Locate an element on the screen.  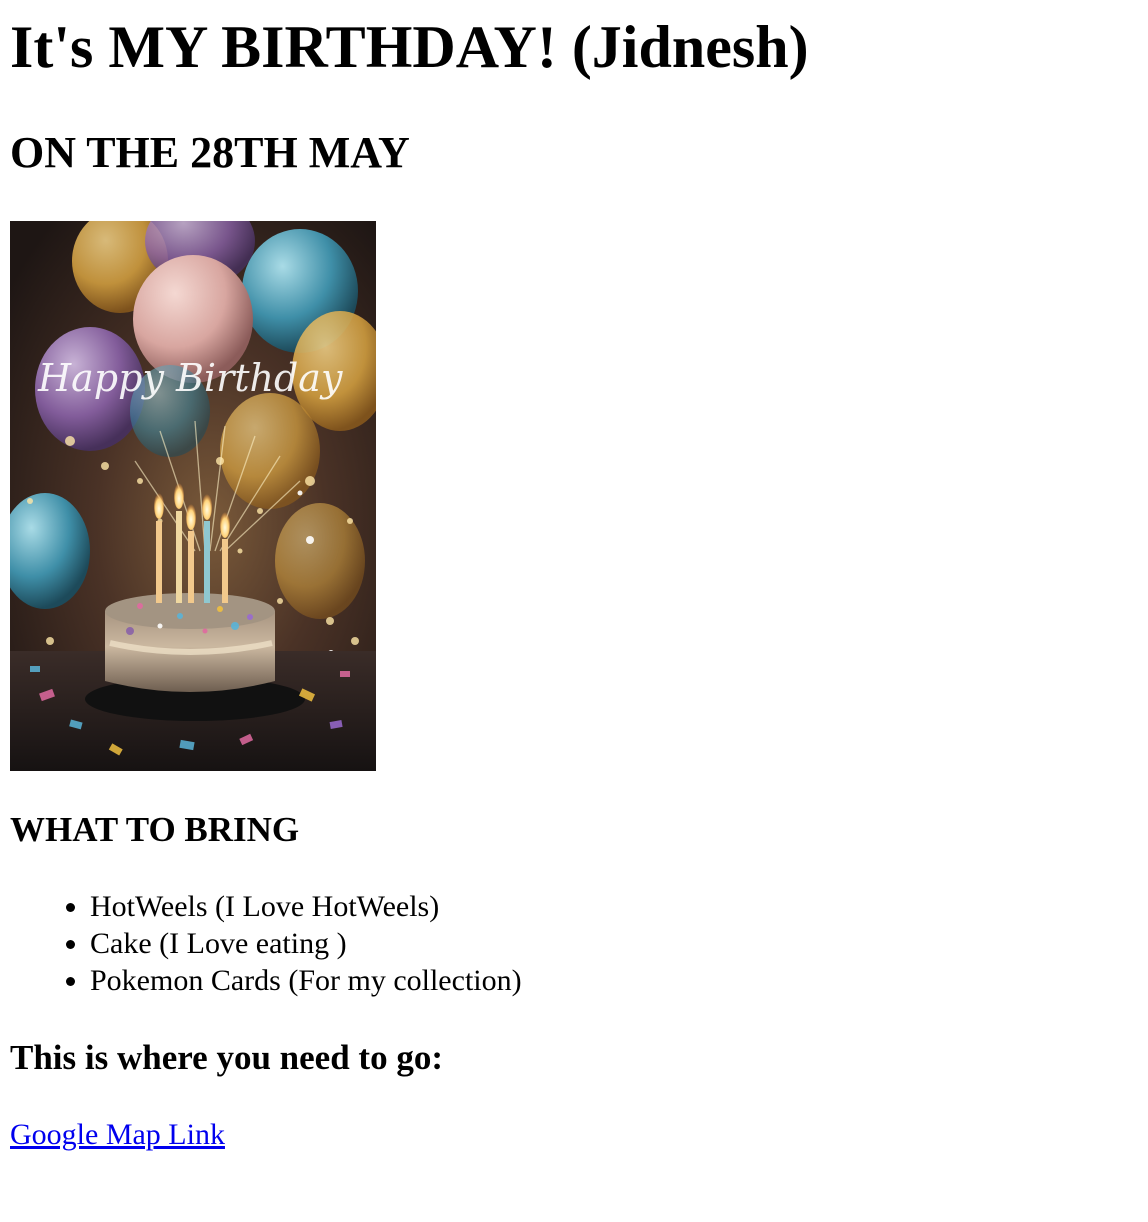
birthday-cake-illustration: Happy Birthday is located at coordinates (193, 496).